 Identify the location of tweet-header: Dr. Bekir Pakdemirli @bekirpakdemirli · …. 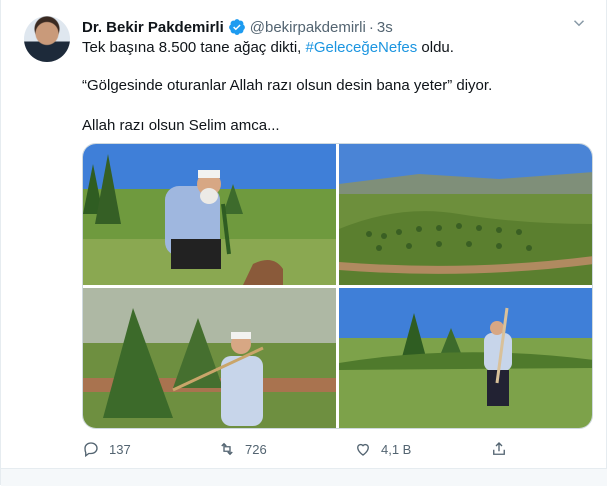
(237, 27).